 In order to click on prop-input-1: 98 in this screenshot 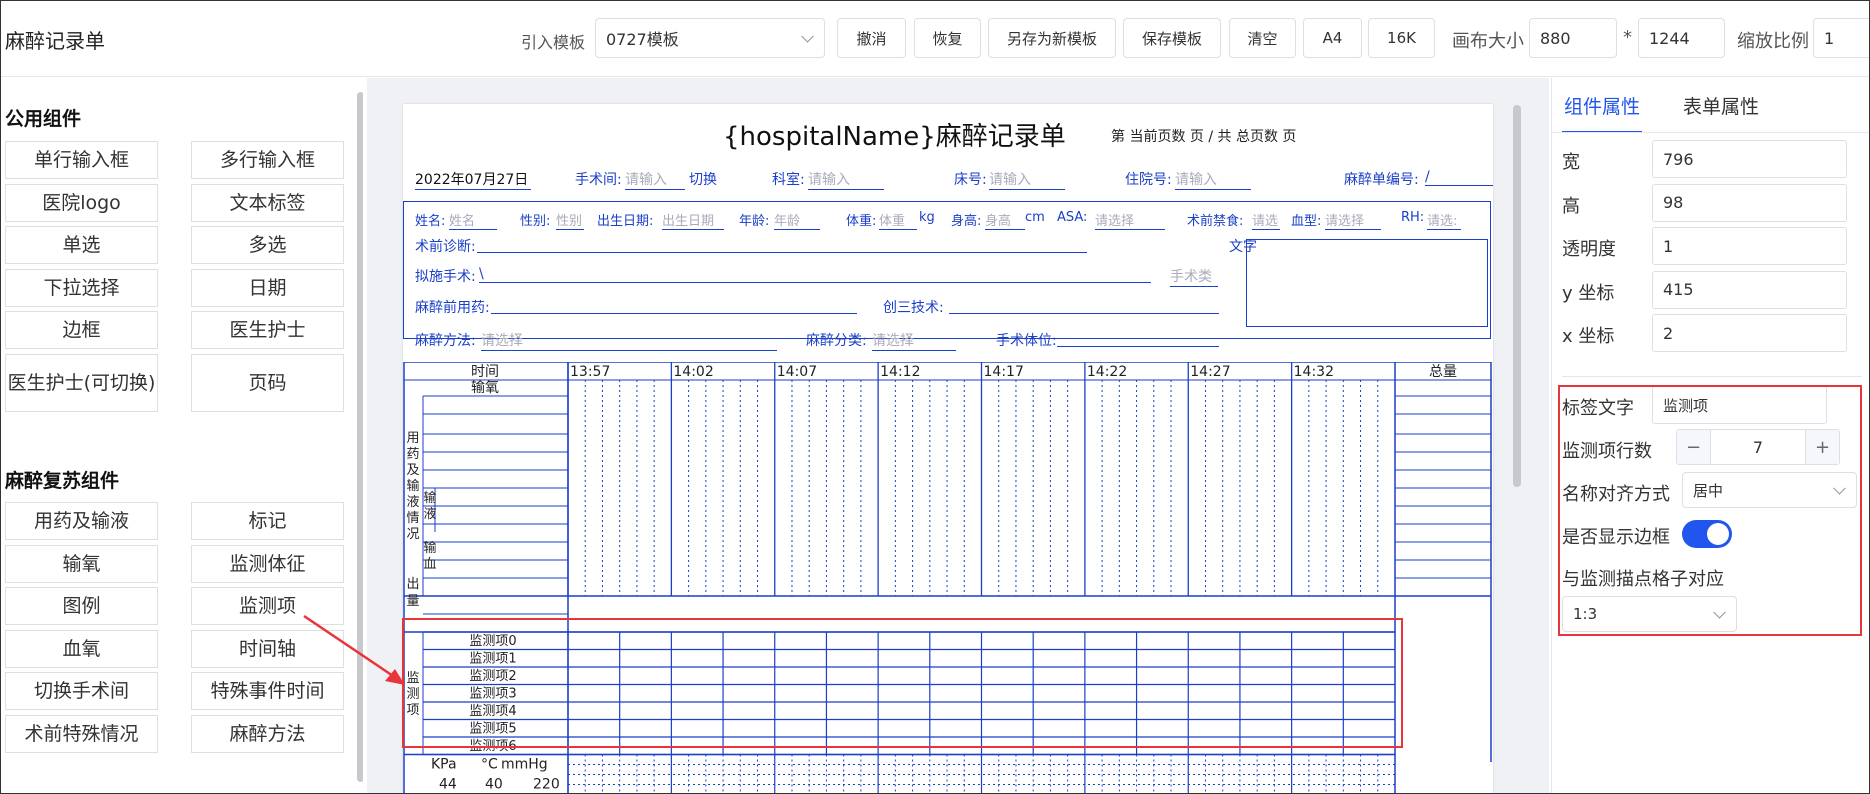, I will do `click(1749, 202)`.